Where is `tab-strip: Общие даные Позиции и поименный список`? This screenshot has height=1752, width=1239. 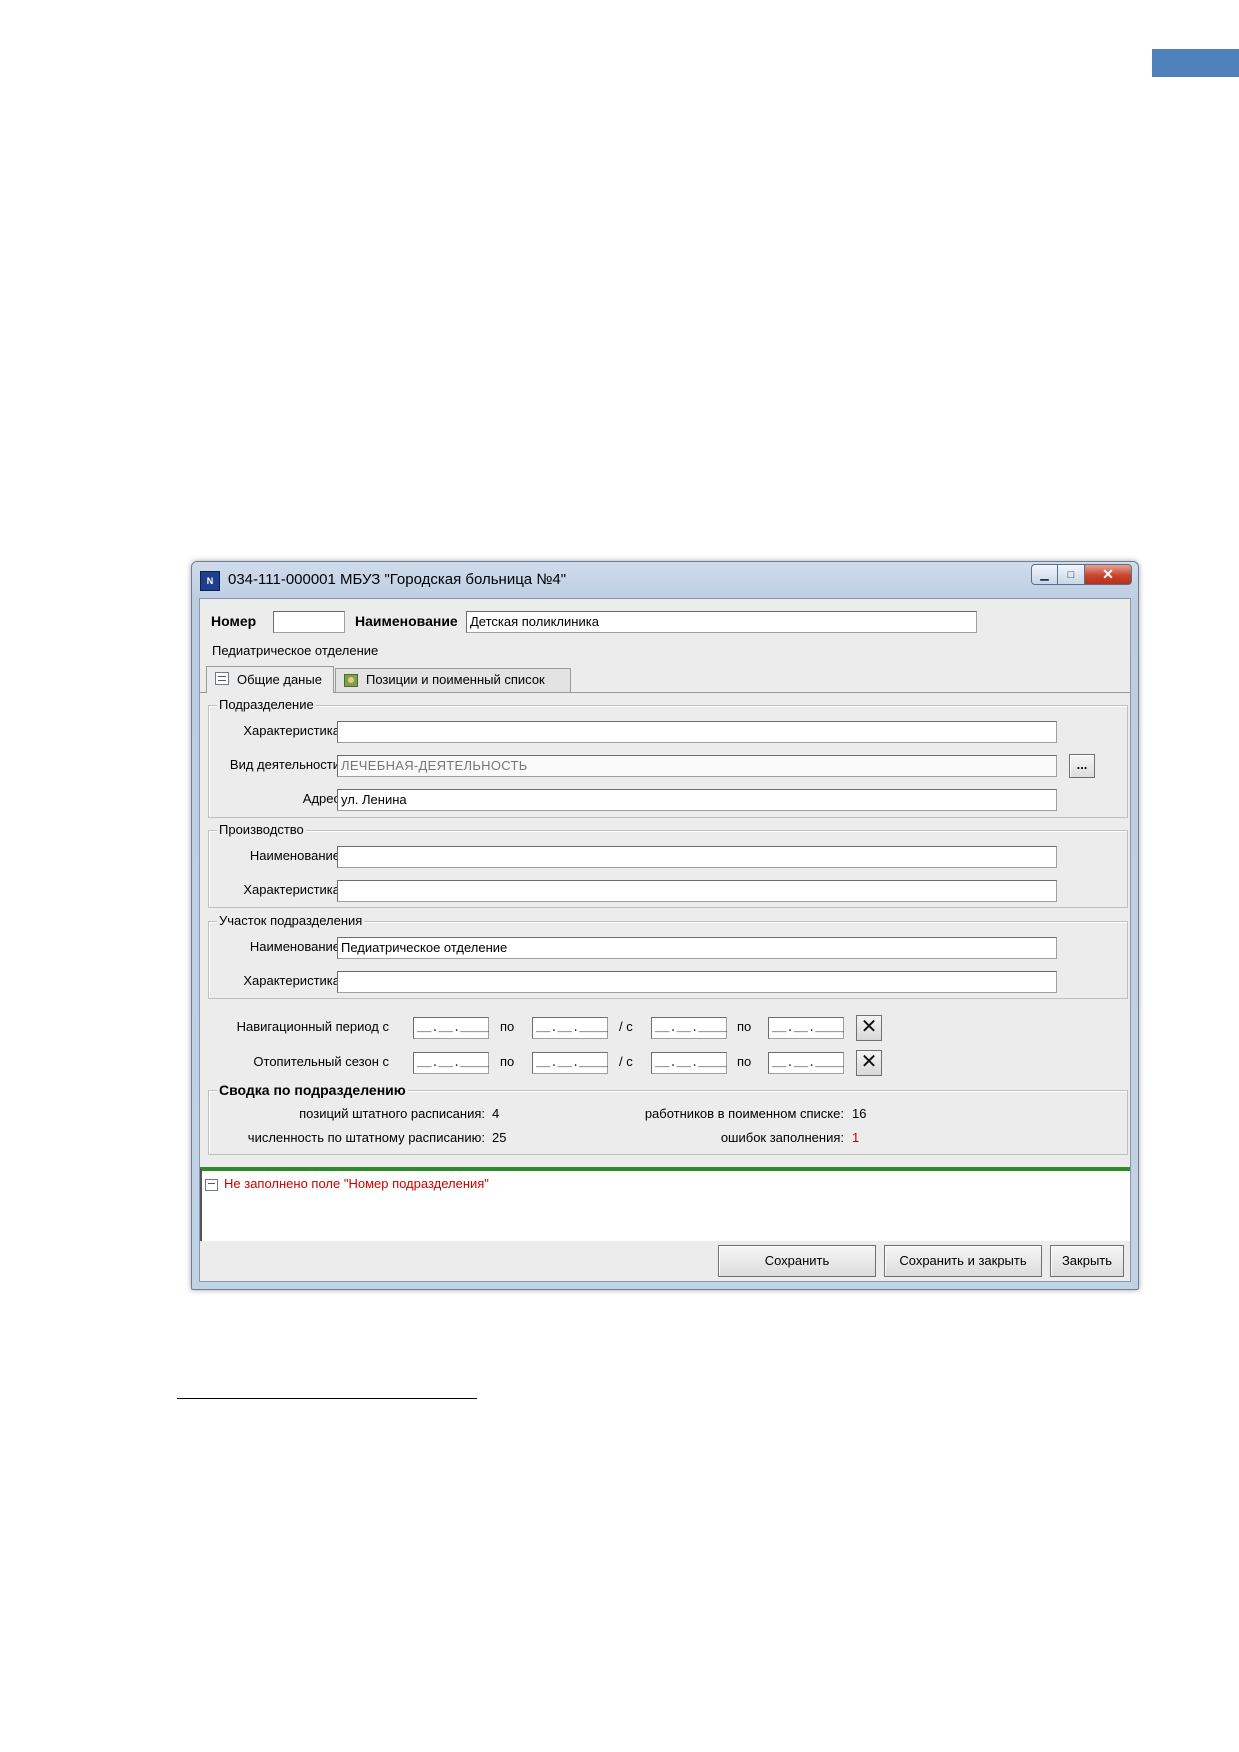 tab-strip: Общие даные Позиции и поименный список is located at coordinates (665, 679).